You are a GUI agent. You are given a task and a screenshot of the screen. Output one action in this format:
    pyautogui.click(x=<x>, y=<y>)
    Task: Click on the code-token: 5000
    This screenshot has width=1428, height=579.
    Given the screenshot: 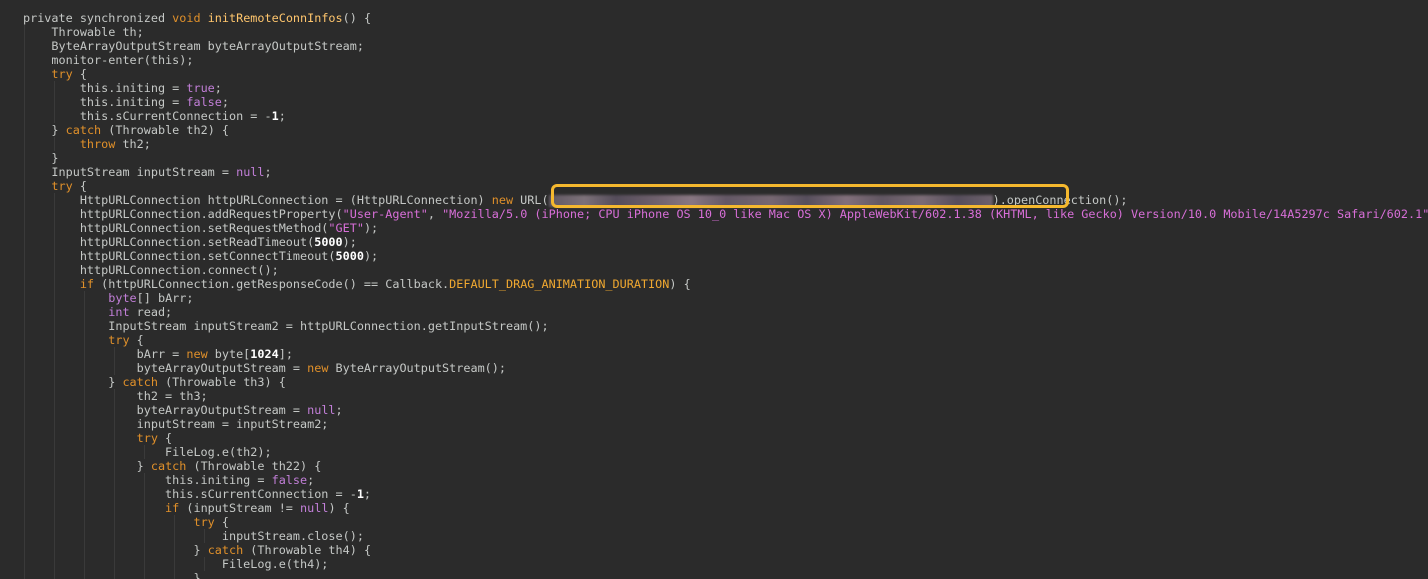 What is the action you would take?
    pyautogui.click(x=349, y=256)
    